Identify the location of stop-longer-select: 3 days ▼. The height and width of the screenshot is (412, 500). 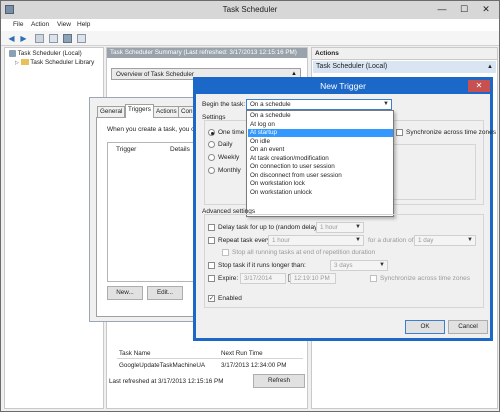
(359, 265).